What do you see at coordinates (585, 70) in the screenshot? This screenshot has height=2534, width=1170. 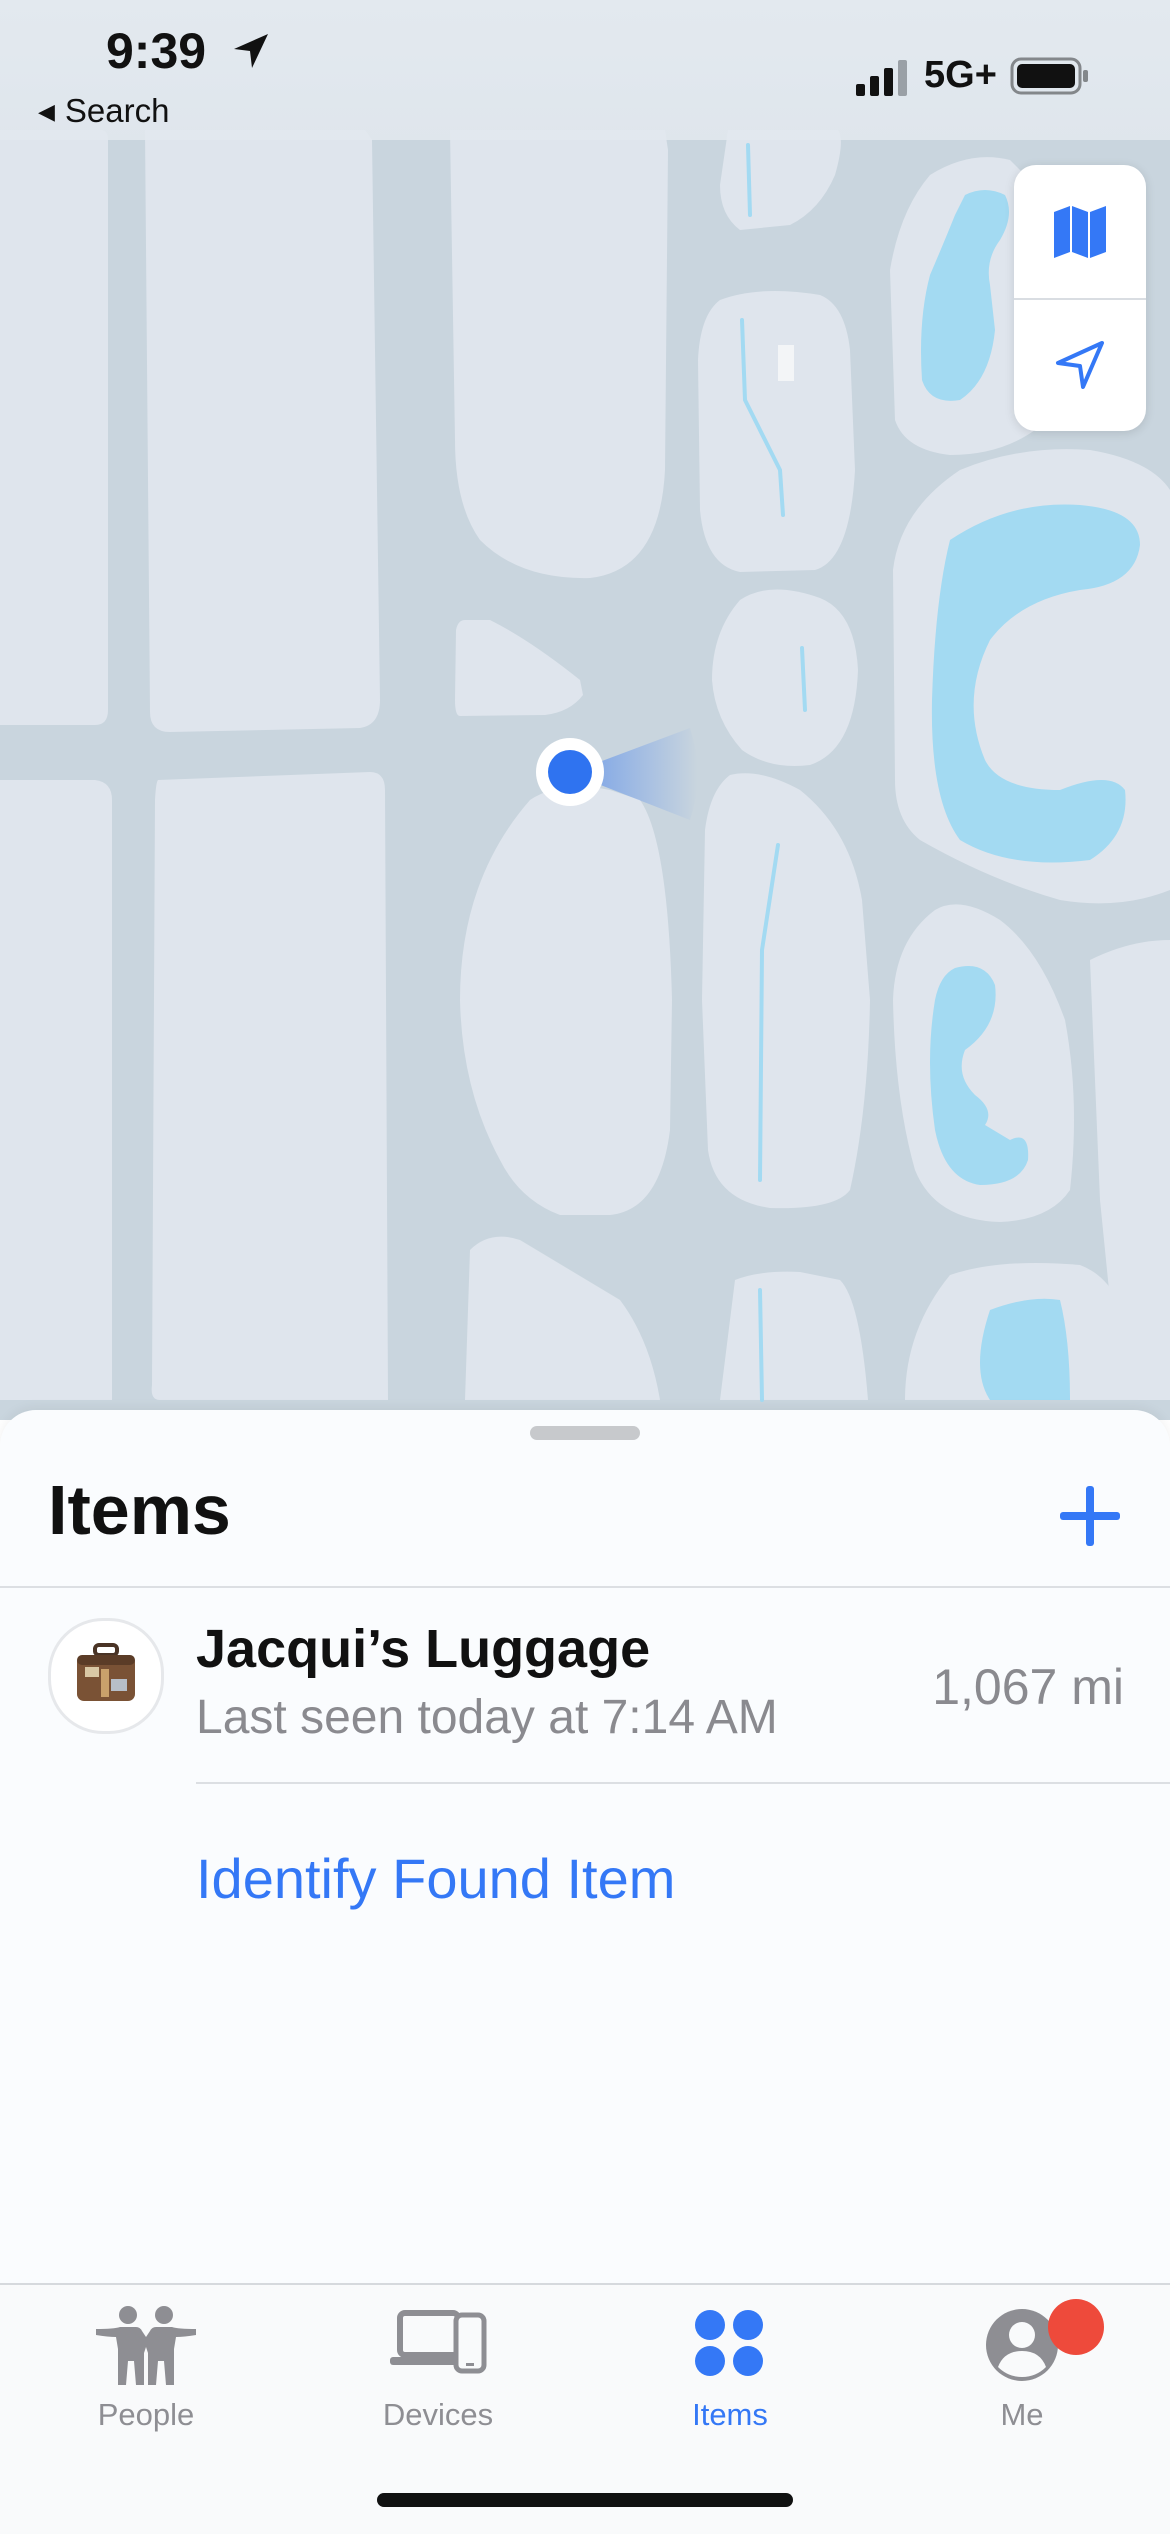 I see `status-bar: 9:39 ◀ Search 5G+` at bounding box center [585, 70].